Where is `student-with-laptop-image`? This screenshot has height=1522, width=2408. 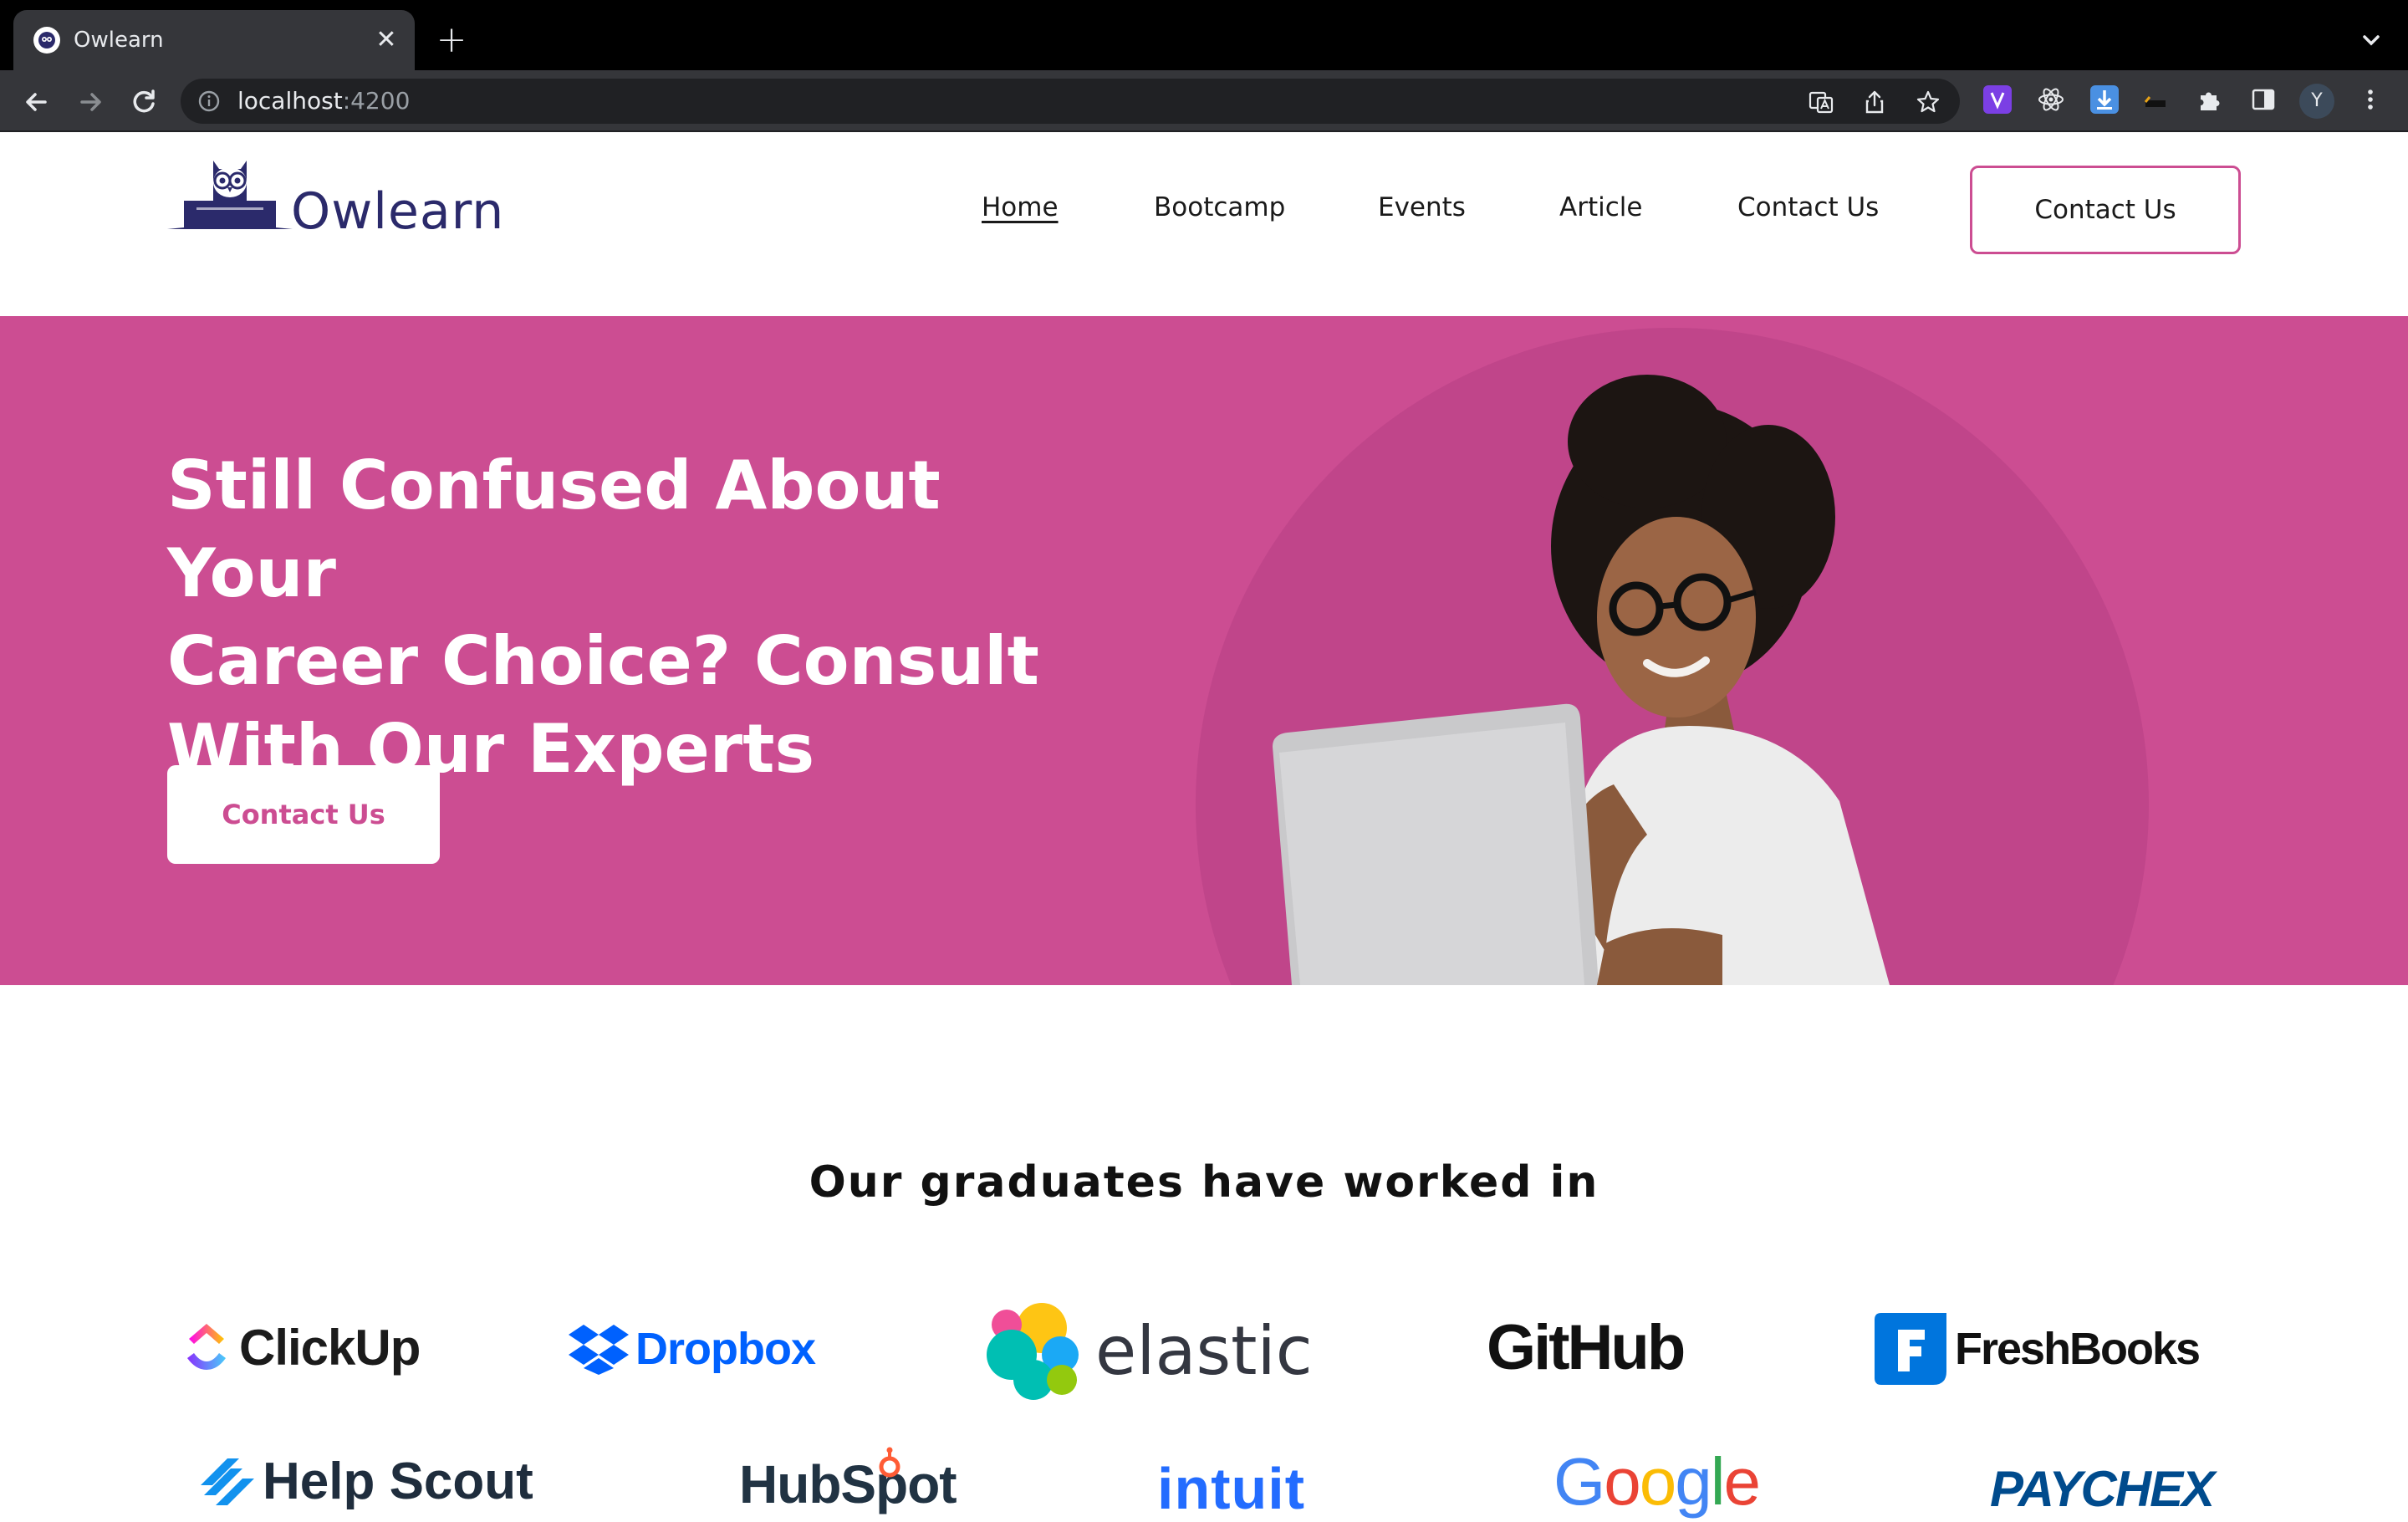
student-with-laptop-image is located at coordinates (1582, 680).